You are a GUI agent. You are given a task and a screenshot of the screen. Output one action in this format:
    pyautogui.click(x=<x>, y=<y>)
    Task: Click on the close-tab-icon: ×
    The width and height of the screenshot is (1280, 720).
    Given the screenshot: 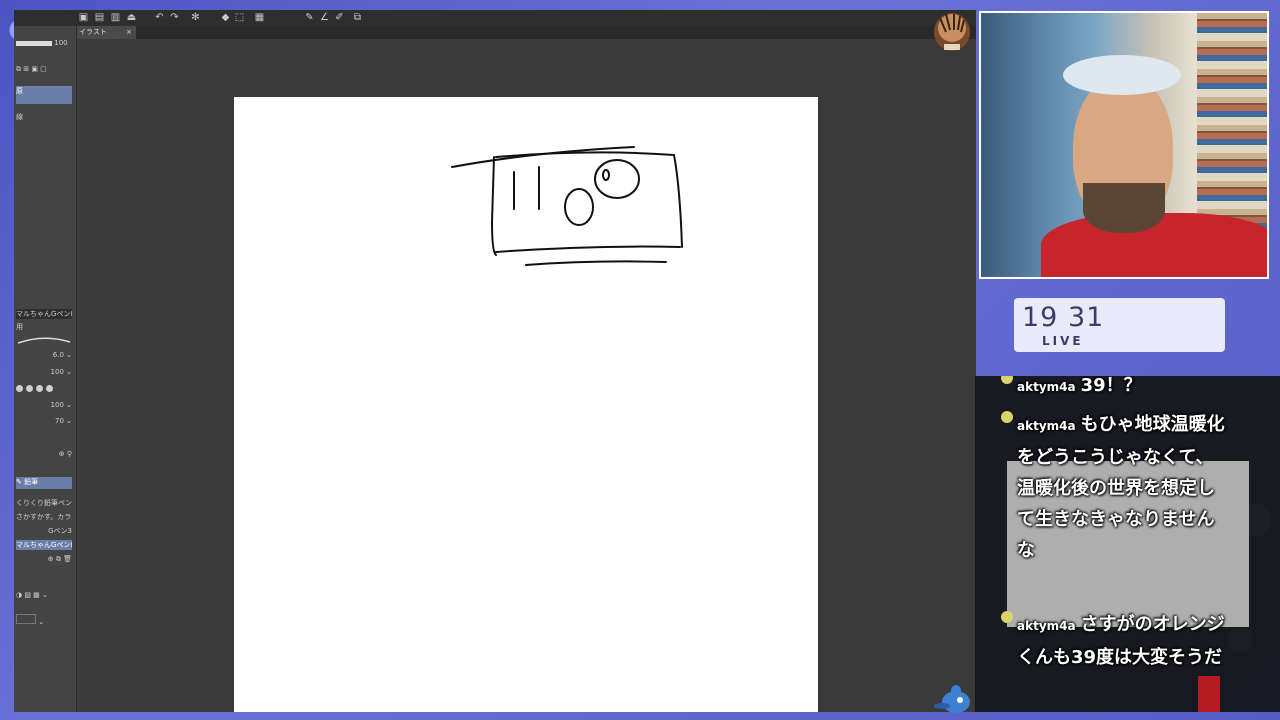 What is the action you would take?
    pyautogui.click(x=129, y=32)
    